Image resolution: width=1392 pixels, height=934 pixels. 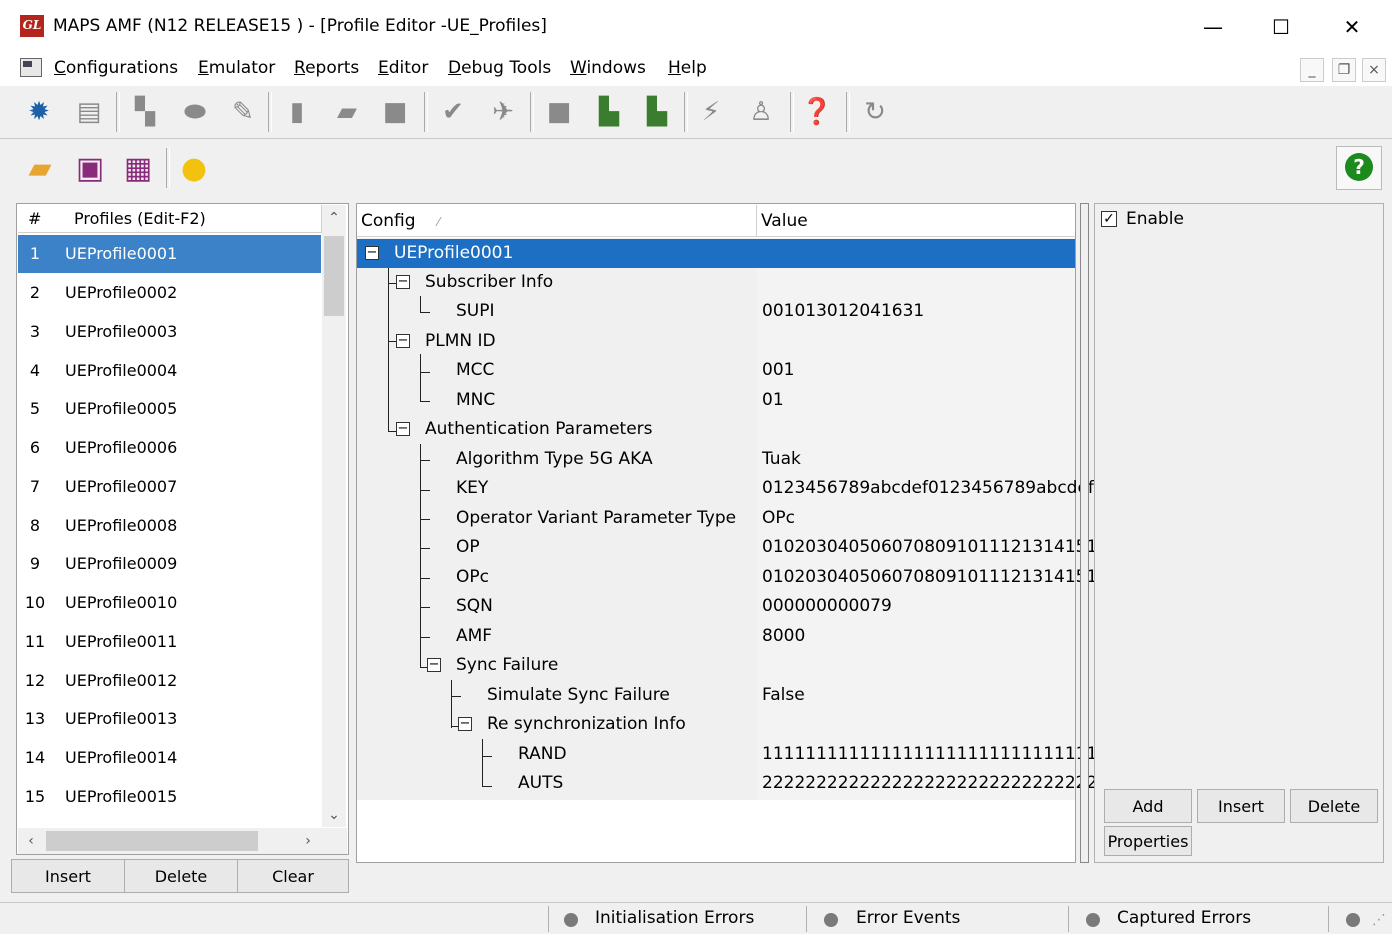 What do you see at coordinates (1352, 27) in the screenshot?
I see `close-button: ✕` at bounding box center [1352, 27].